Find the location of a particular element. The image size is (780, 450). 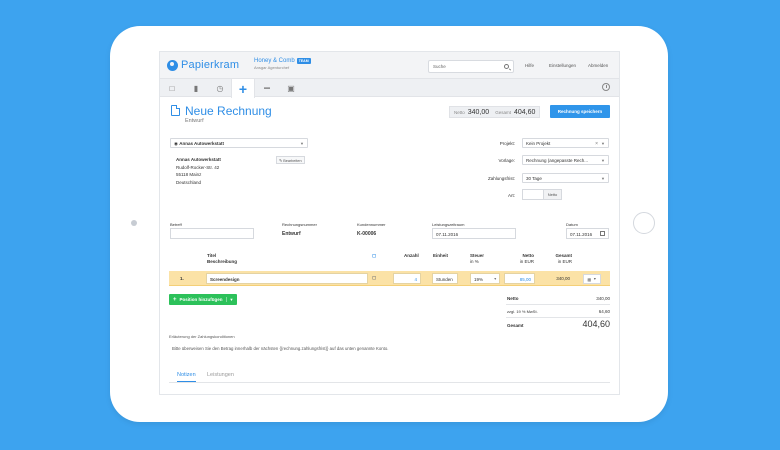

summary-mwst-value: 64,60 is located at coordinates (604, 311).